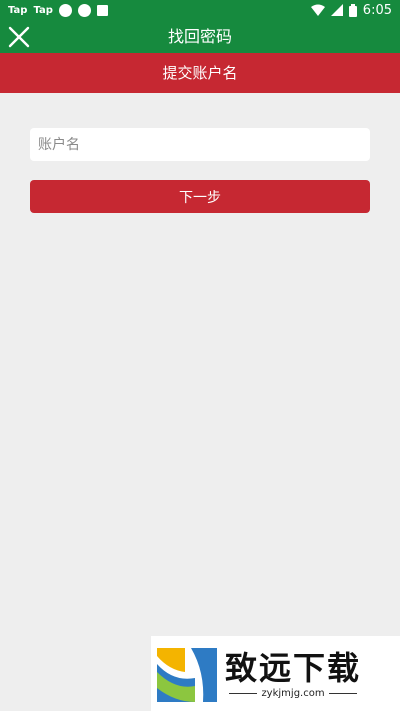  I want to click on section-title: 提交账户名, so click(200, 73).